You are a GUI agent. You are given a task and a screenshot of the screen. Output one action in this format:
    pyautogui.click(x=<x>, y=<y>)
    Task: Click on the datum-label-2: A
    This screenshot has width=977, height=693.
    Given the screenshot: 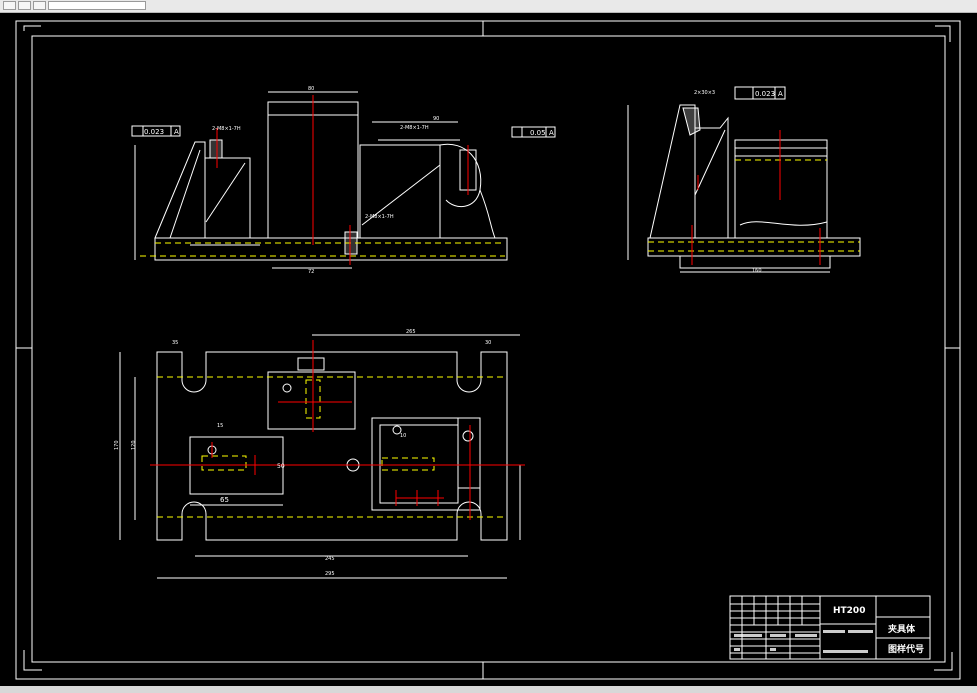 What is the action you would take?
    pyautogui.click(x=551, y=133)
    